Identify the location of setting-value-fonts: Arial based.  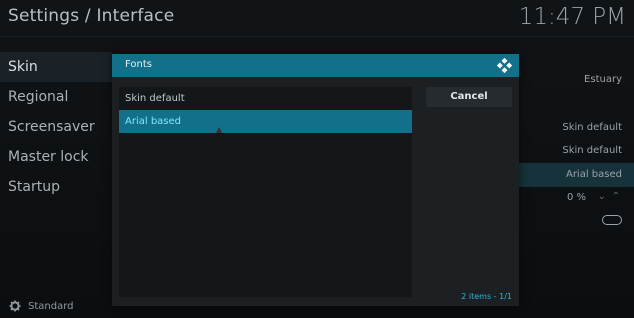
(594, 174).